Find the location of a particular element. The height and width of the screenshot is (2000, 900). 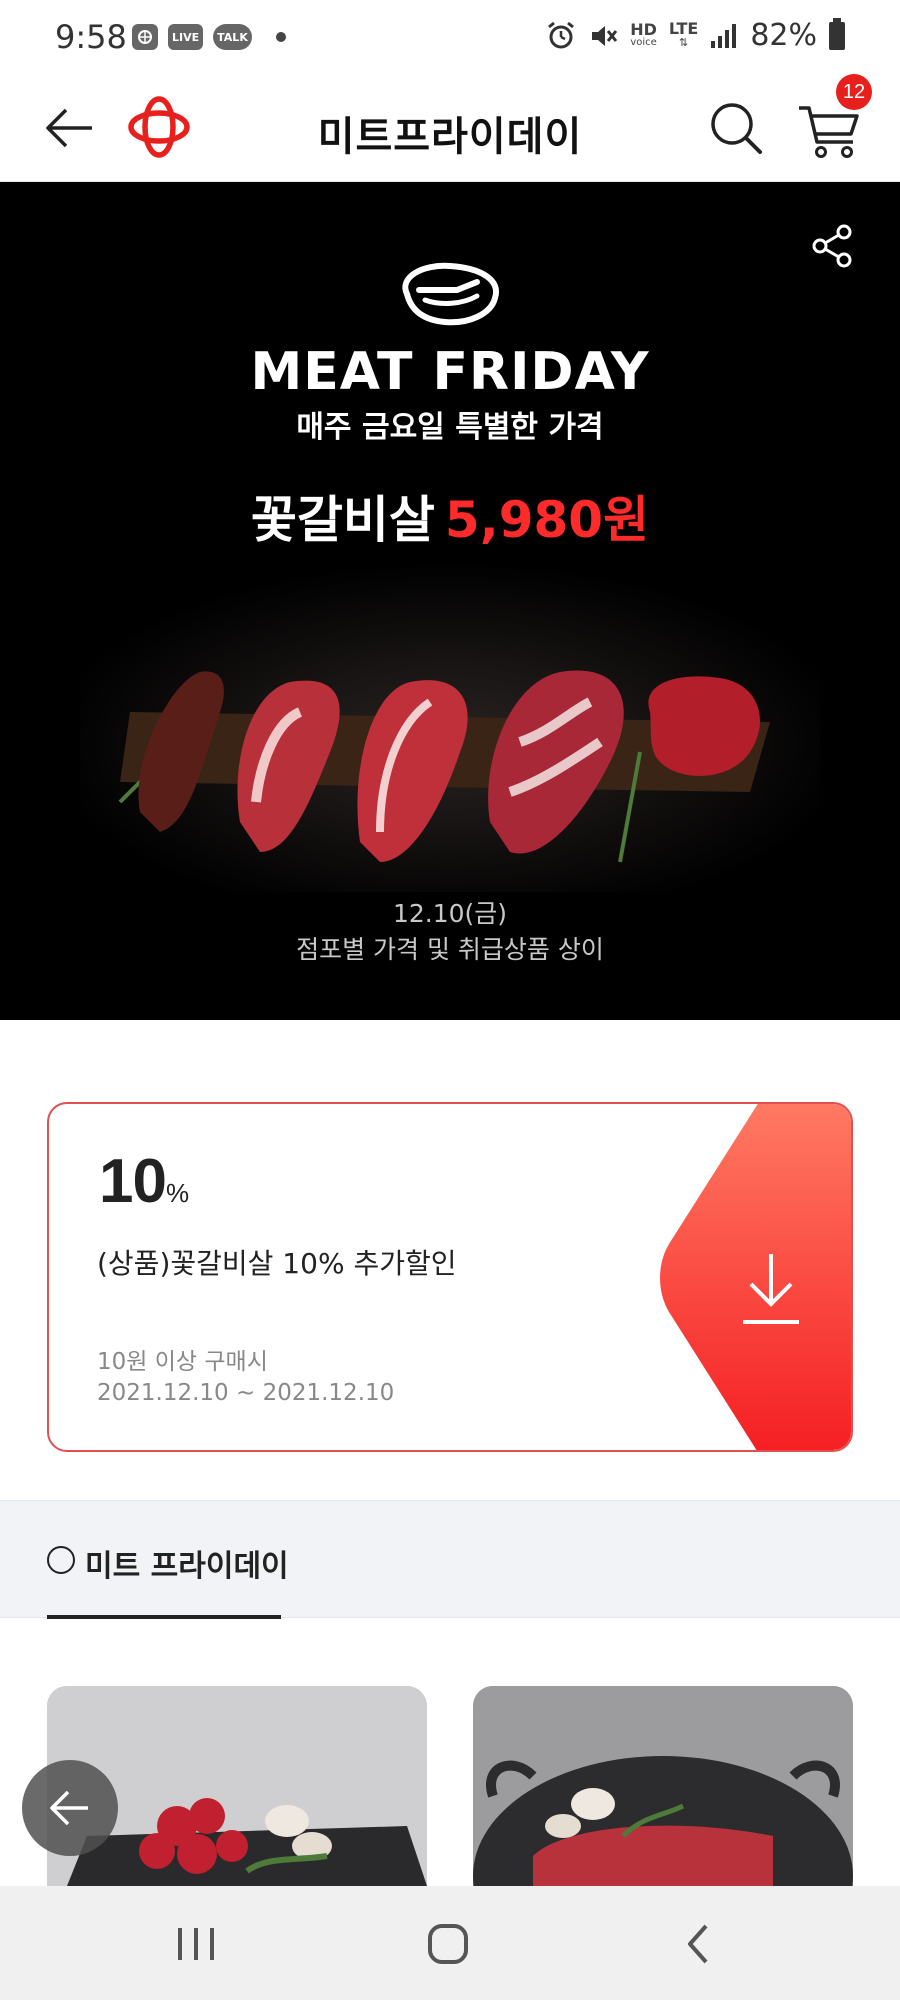

tab-label: 미트 프라이데이 is located at coordinates (187, 1566).